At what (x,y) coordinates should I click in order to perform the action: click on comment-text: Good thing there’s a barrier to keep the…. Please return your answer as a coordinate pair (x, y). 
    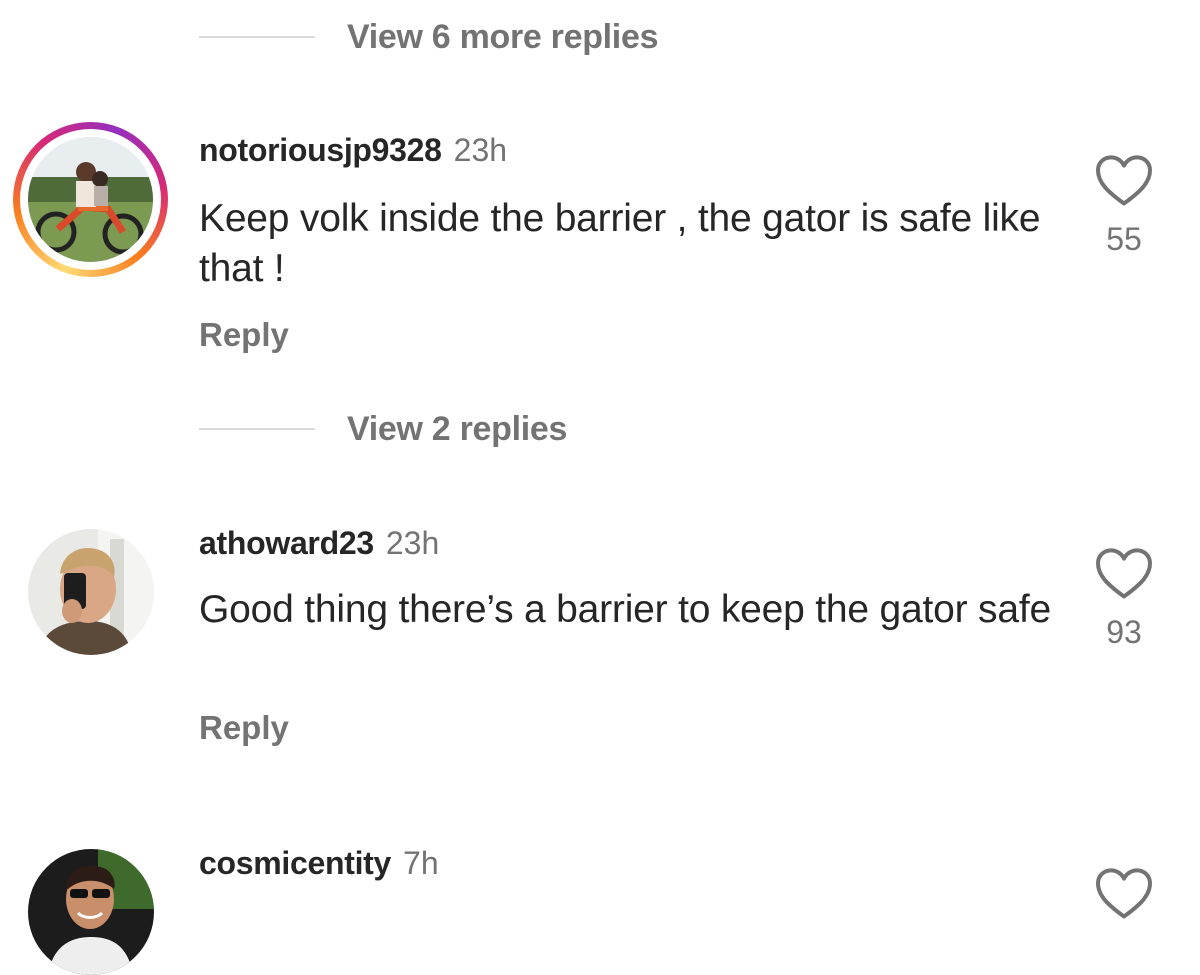
    Looking at the image, I should click on (625, 609).